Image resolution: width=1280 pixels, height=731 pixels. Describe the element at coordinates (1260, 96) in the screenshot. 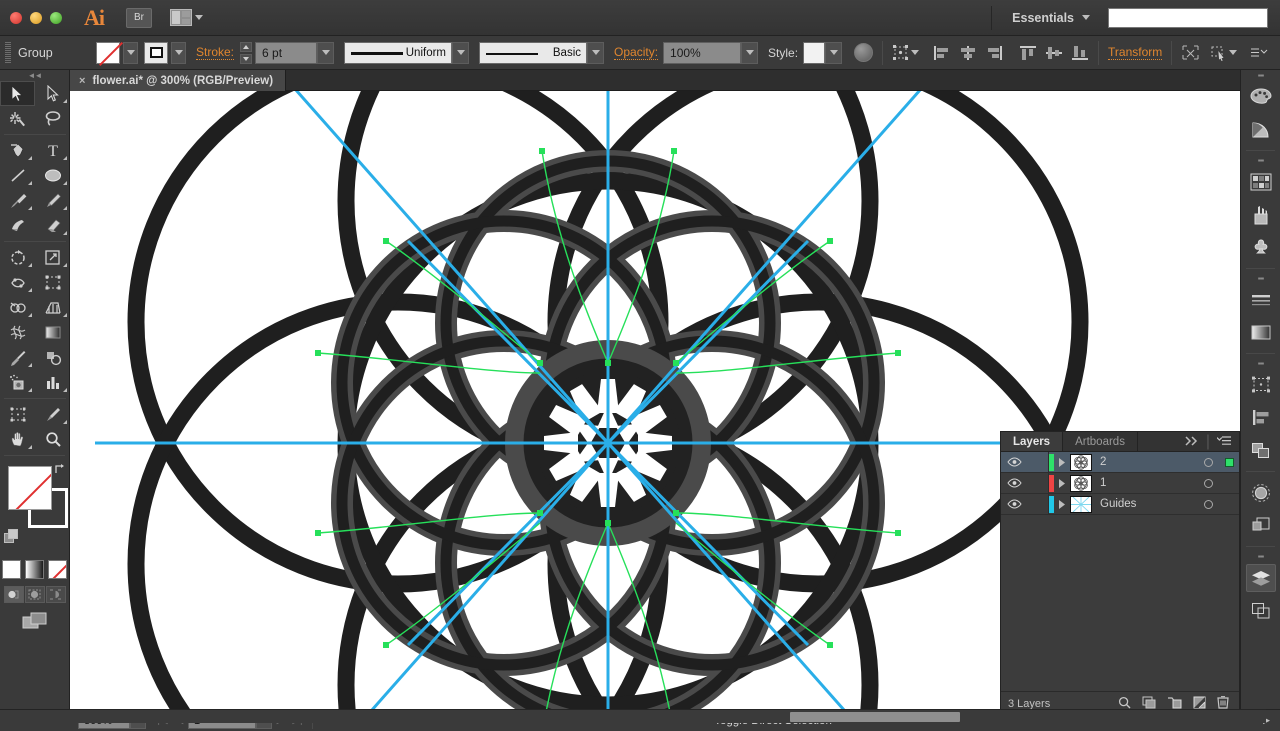

I see `color-panel-icon` at that location.